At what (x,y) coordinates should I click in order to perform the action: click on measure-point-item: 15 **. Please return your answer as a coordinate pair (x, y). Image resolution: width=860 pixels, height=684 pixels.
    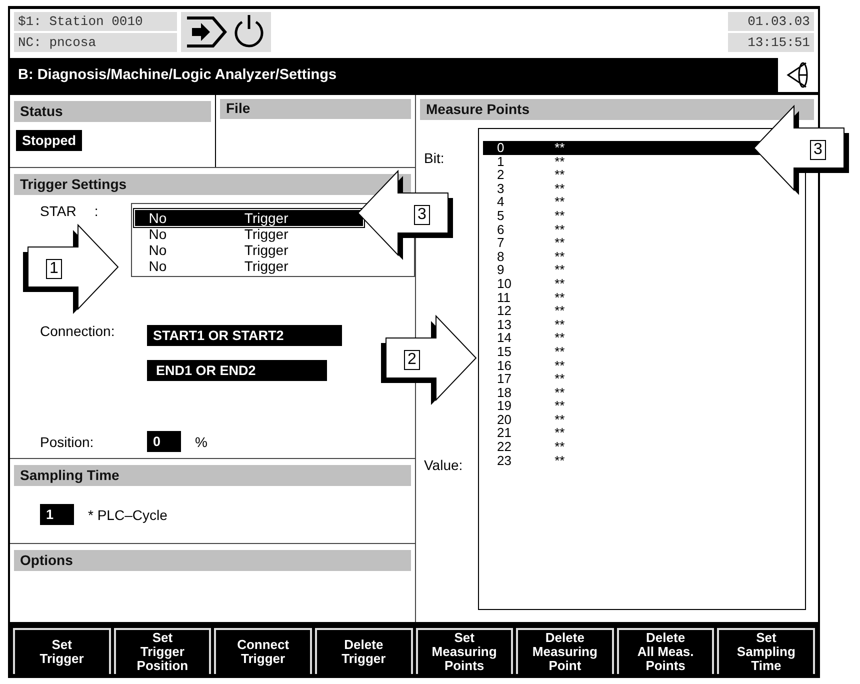
    Looking at the image, I should click on (644, 351).